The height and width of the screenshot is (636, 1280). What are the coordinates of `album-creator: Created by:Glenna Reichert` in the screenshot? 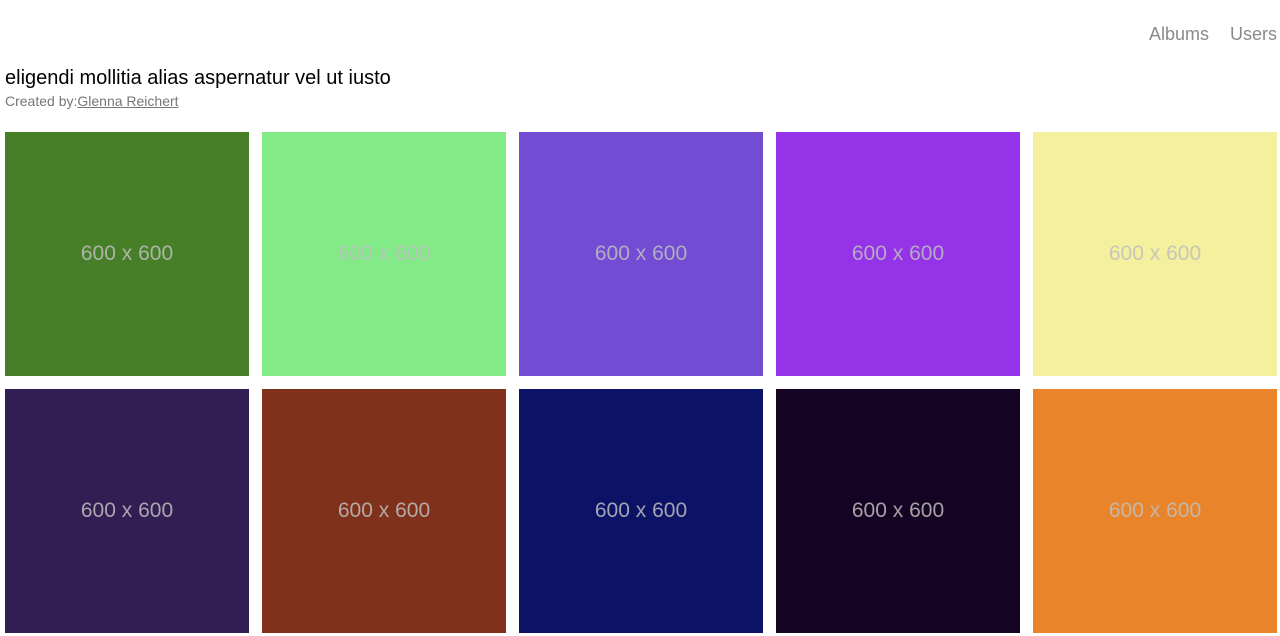 It's located at (198, 101).